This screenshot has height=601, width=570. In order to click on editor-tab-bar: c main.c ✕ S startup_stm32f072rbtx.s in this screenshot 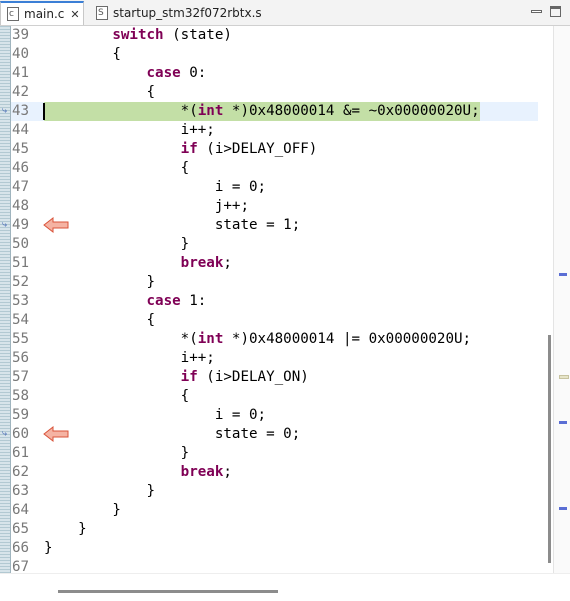, I will do `click(285, 13)`.